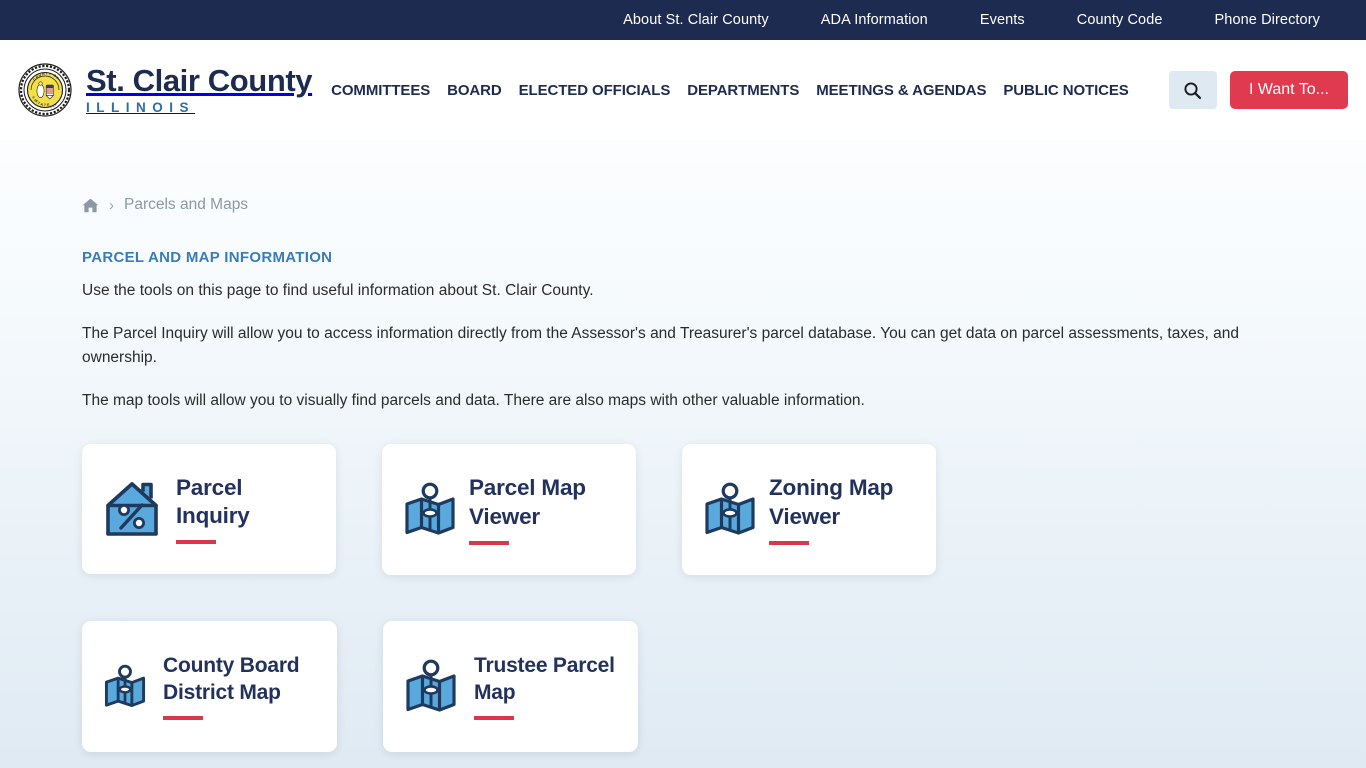  Describe the element at coordinates (1120, 20) in the screenshot. I see `topbar-link-county-code: County Code` at that location.